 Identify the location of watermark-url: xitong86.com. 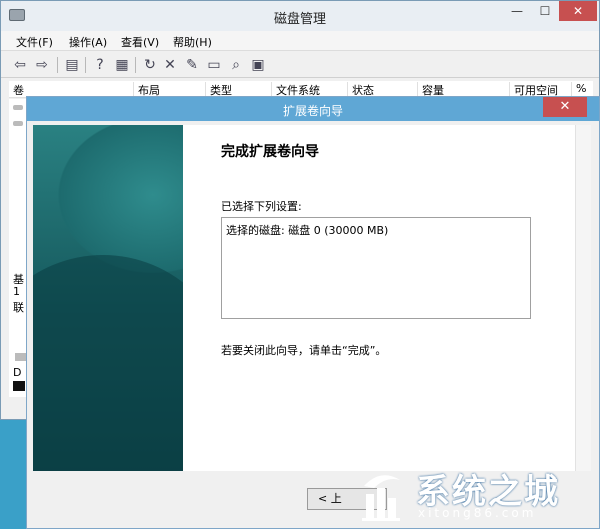
(477, 513).